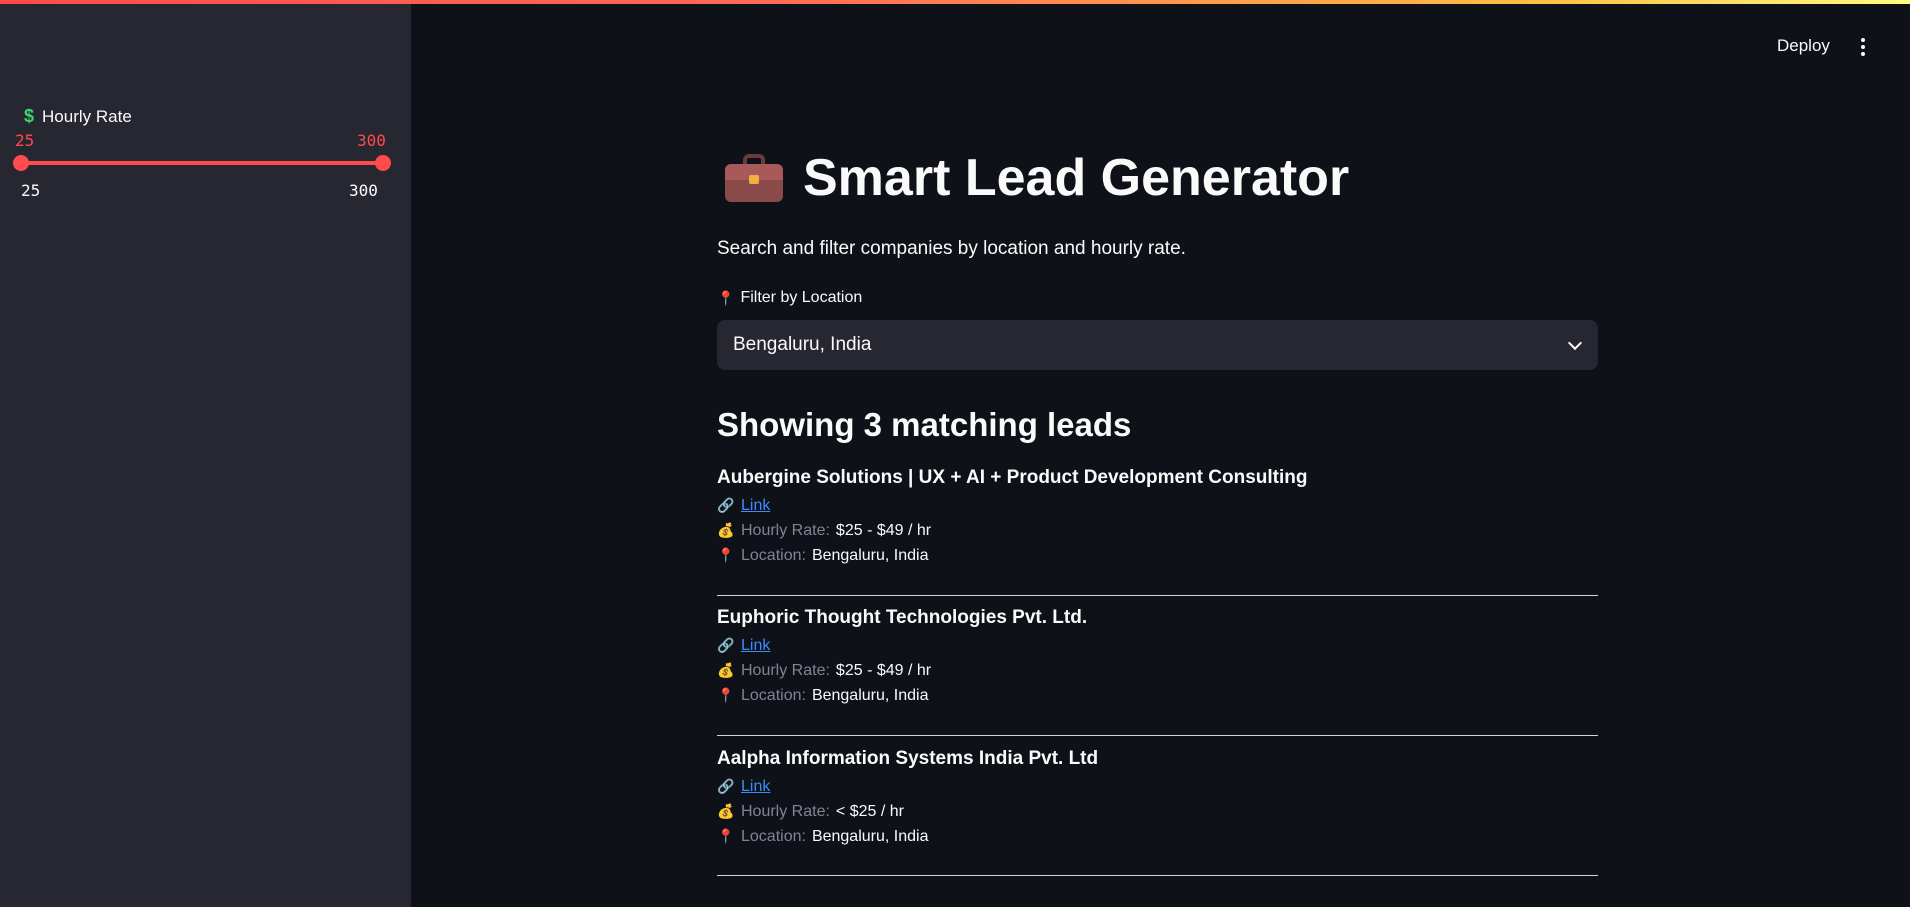  I want to click on deploy-button: Deploy, so click(1803, 46).